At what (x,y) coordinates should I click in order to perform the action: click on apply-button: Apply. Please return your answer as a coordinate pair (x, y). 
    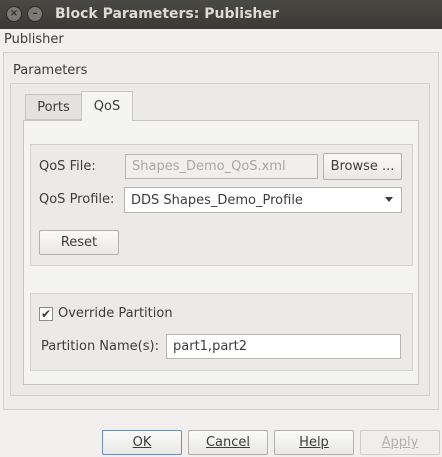
    Looking at the image, I should click on (400, 442).